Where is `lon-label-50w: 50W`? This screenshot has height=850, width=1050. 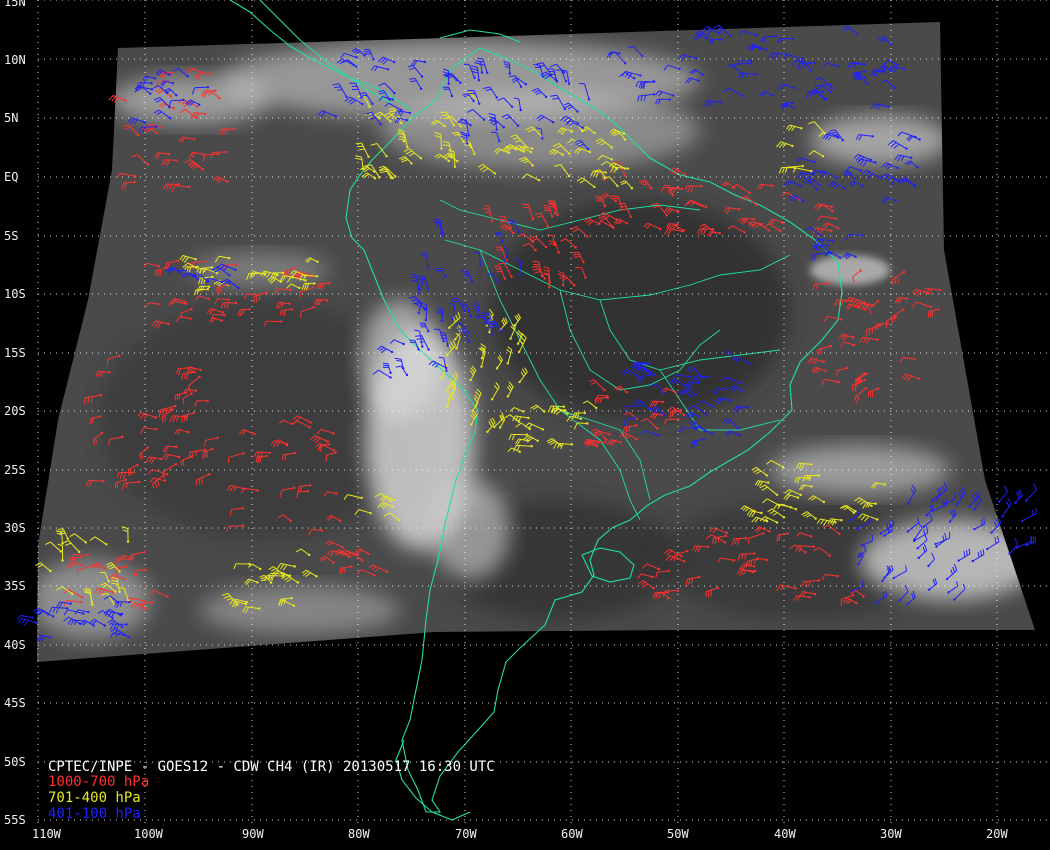
lon-label-50w: 50W is located at coordinates (678, 834).